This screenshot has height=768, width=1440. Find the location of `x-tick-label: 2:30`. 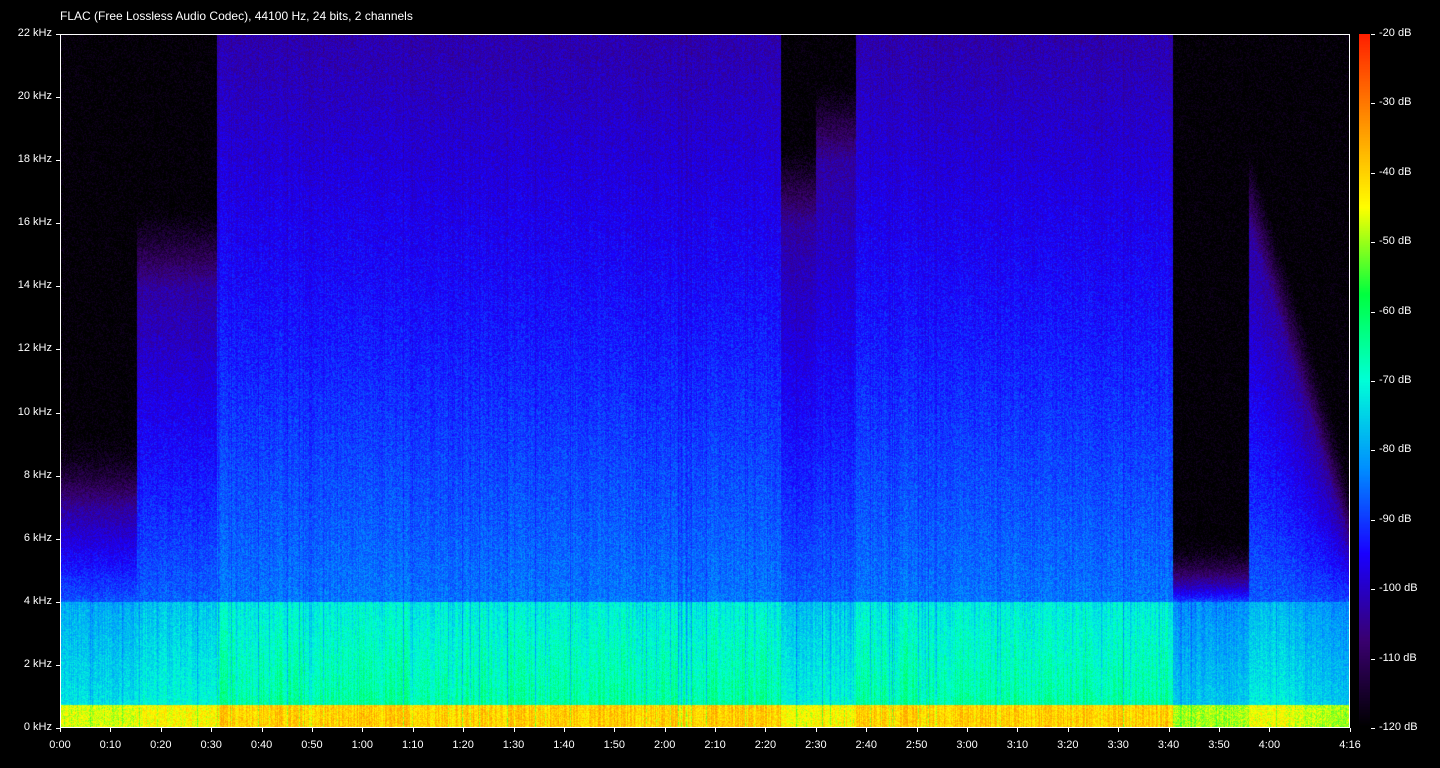

x-tick-label: 2:30 is located at coordinates (816, 745).